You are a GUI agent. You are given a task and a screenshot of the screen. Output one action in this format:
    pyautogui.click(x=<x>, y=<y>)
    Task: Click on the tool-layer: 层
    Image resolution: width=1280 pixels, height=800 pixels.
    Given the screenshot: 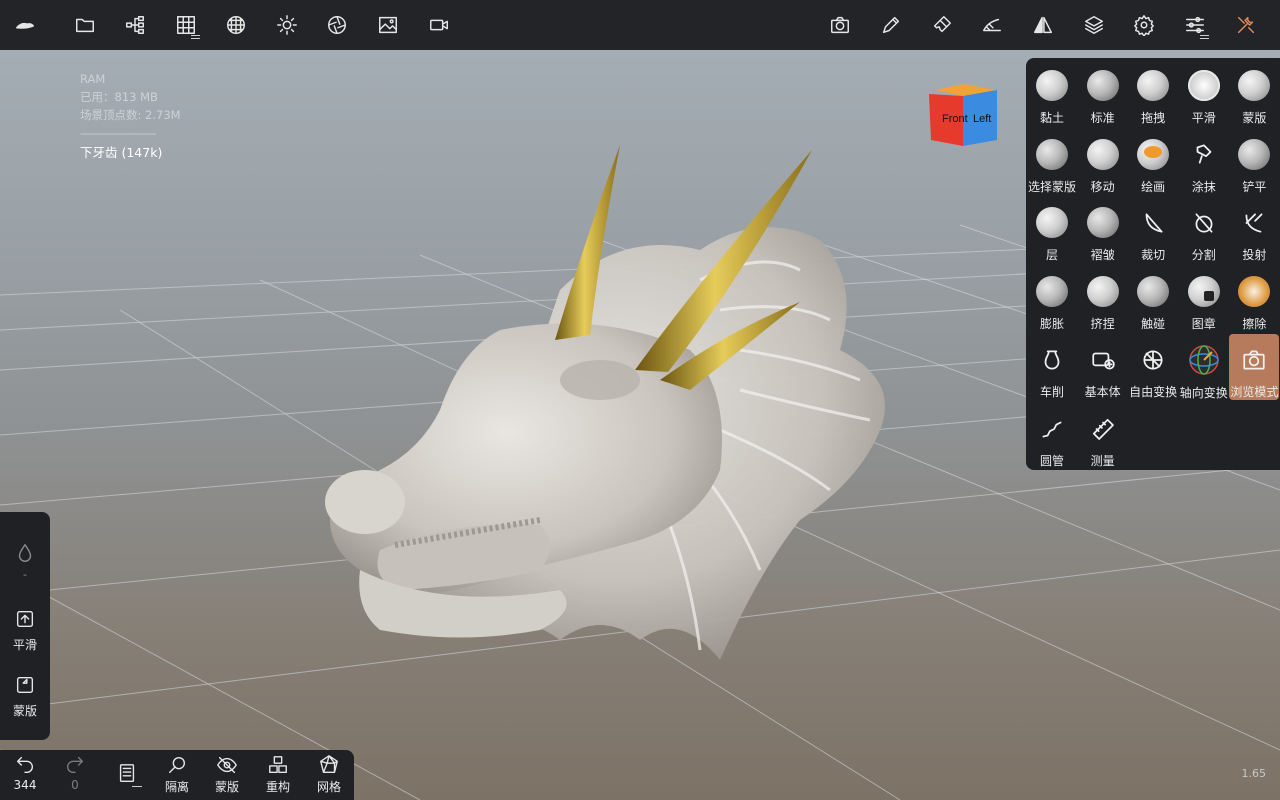 What is the action you would take?
    pyautogui.click(x=1052, y=230)
    